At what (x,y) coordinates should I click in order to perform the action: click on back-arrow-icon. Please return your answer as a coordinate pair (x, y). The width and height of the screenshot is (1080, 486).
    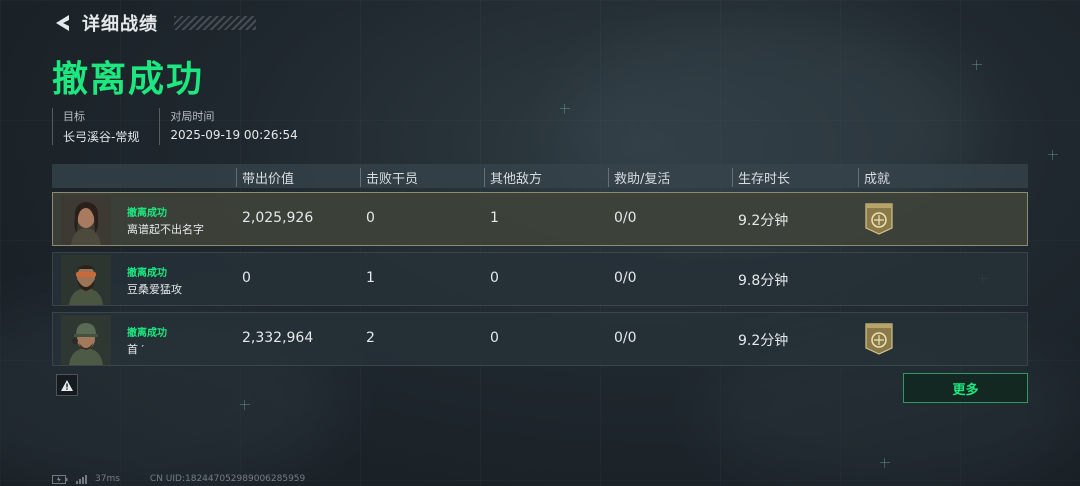
    Looking at the image, I should click on (62, 23).